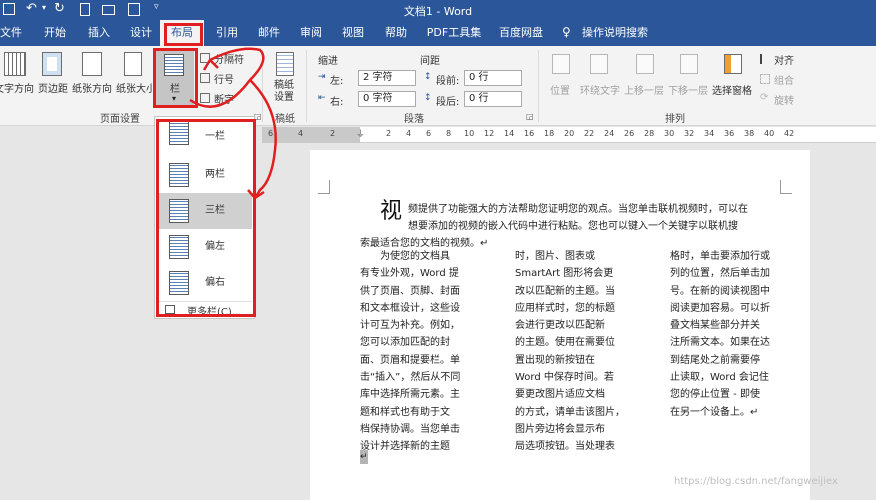 This screenshot has width=876, height=500. Describe the element at coordinates (414, 119) in the screenshot. I see `paragraph-group-label: 段落` at that location.